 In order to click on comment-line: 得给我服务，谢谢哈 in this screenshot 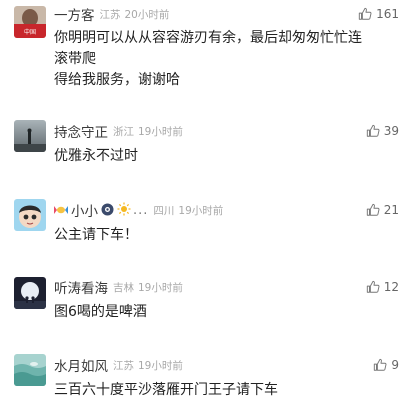, I will do `click(117, 80)`.